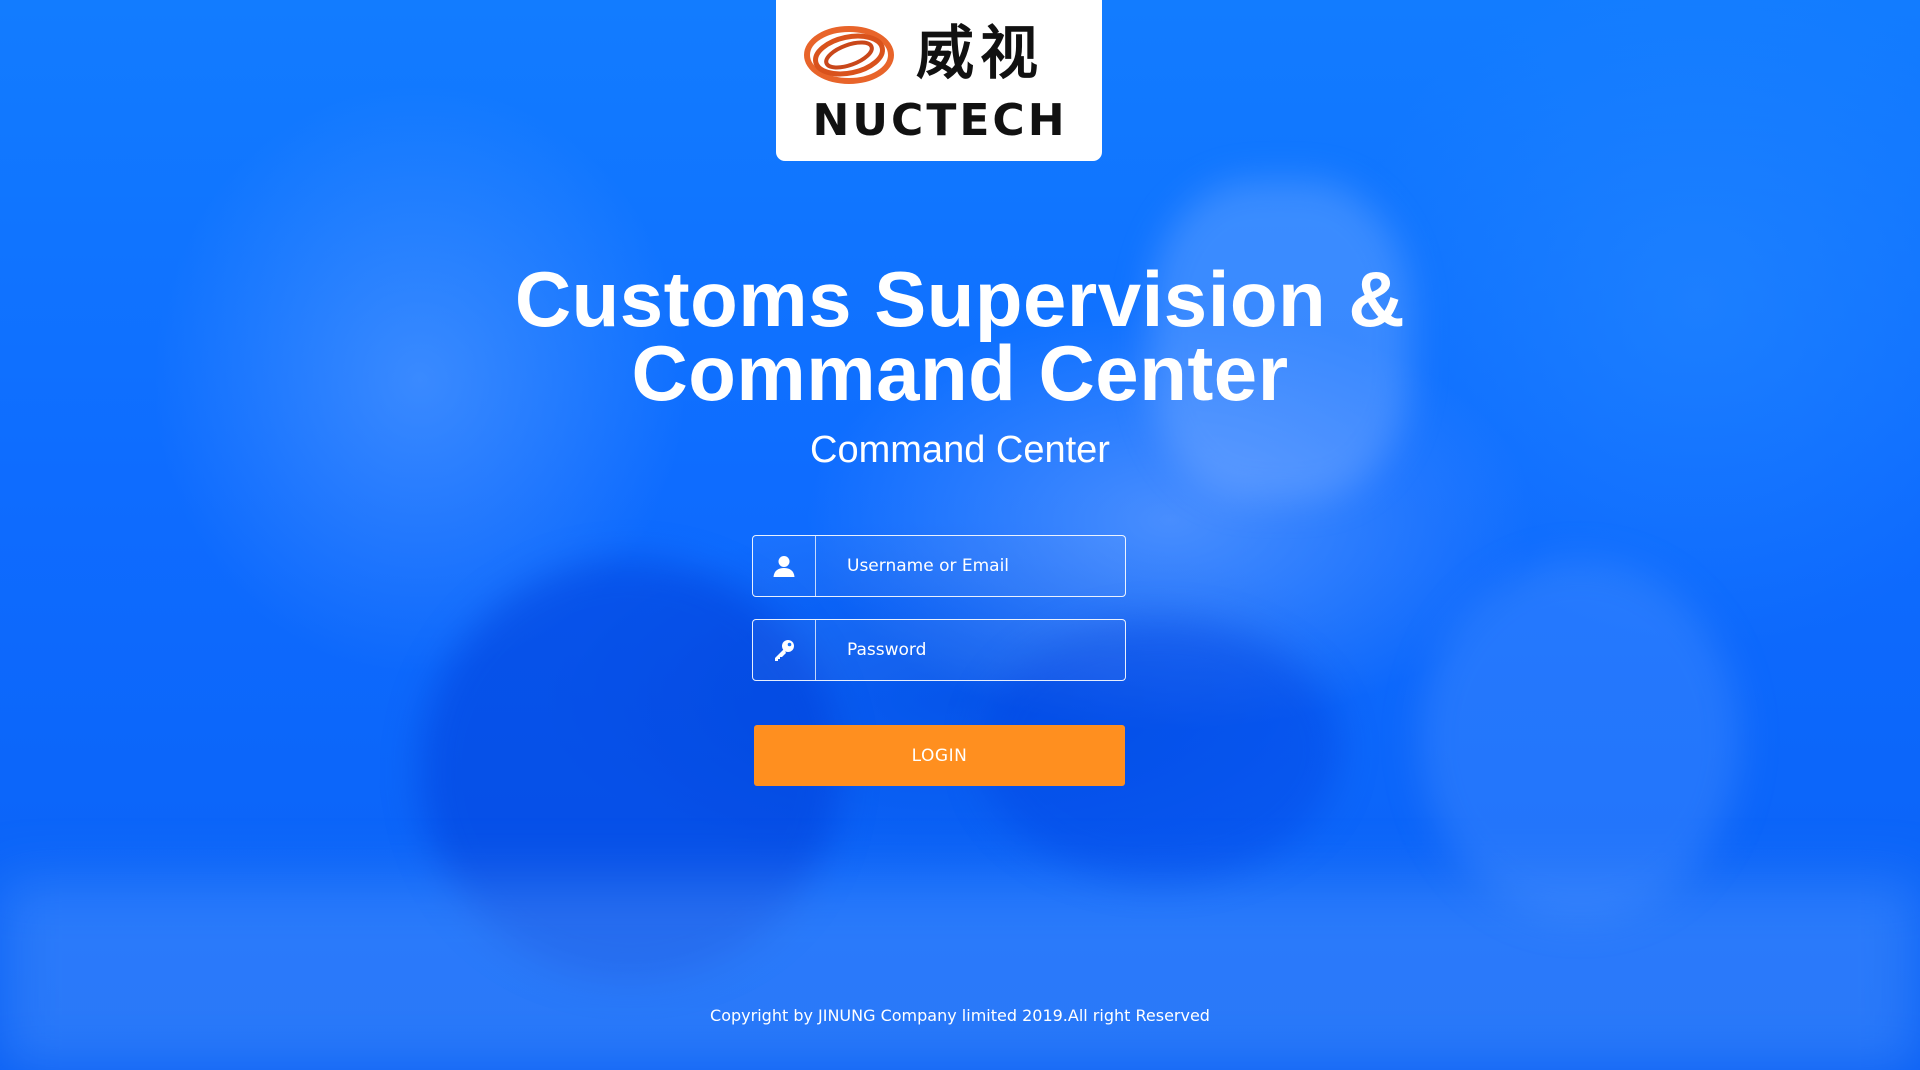  What do you see at coordinates (939, 755) in the screenshot?
I see `login-button: LOGIN` at bounding box center [939, 755].